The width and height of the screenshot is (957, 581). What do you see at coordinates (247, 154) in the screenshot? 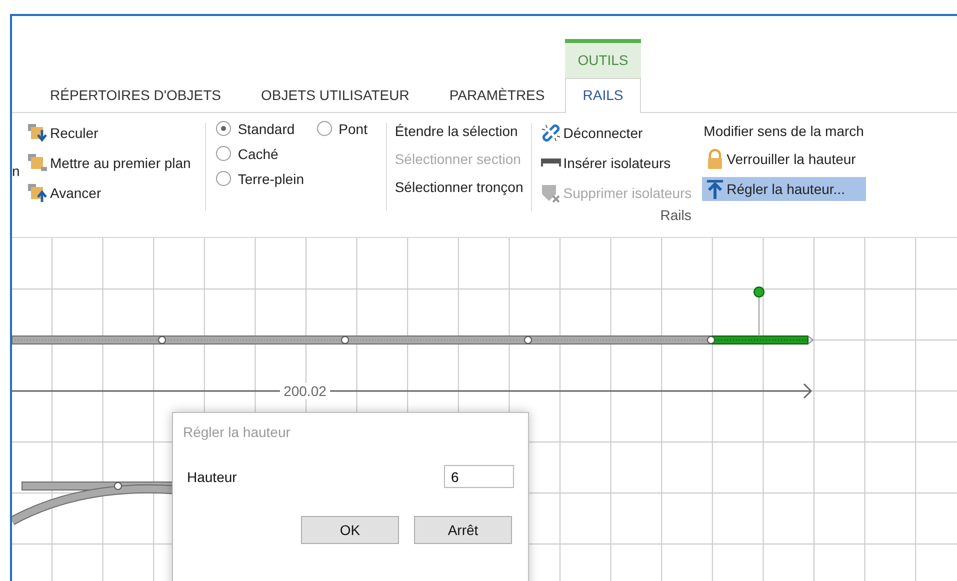
I see `radio-option: Caché` at bounding box center [247, 154].